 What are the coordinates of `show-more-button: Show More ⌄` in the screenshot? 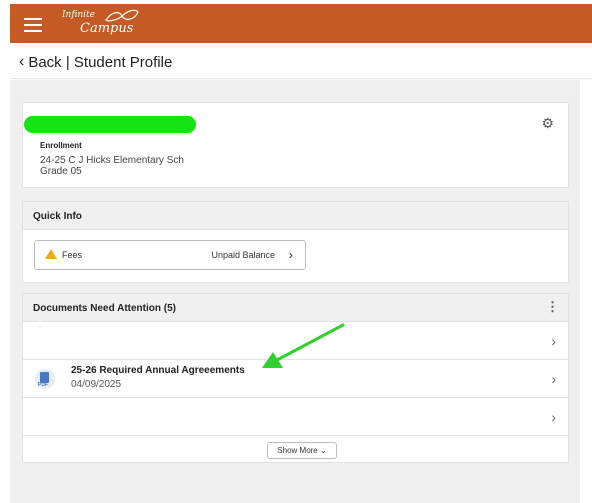 It's located at (302, 450).